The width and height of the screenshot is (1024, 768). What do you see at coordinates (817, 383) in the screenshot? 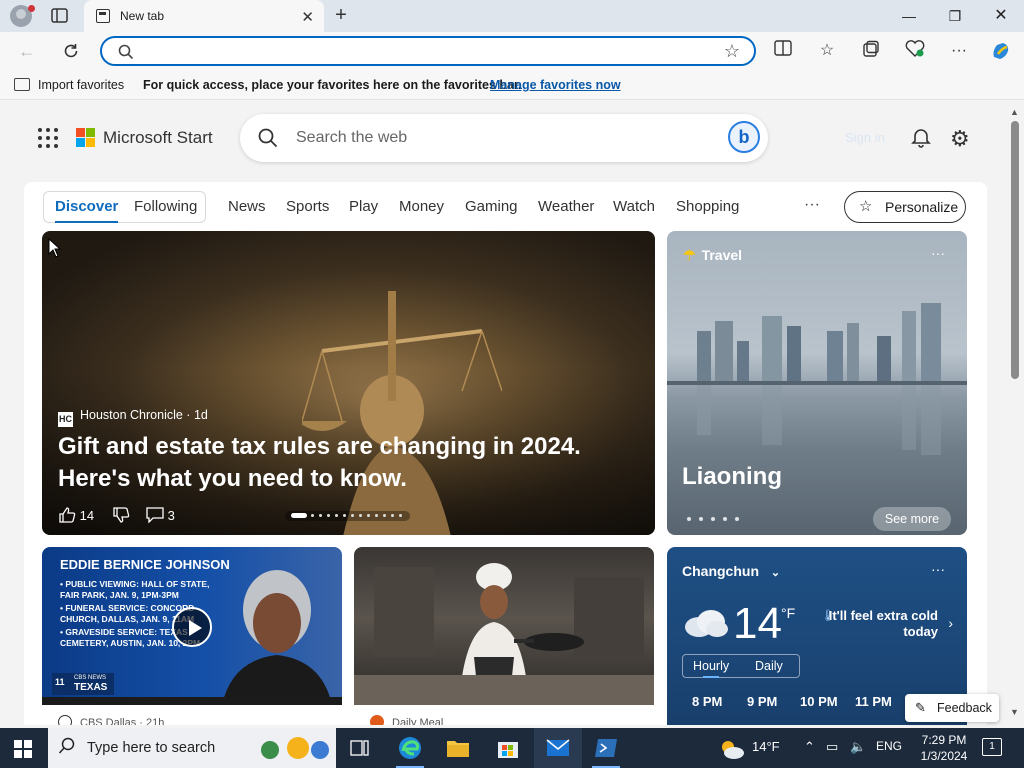
I see `travel-card: ☂ Travel ··· Liaoning See more` at bounding box center [817, 383].